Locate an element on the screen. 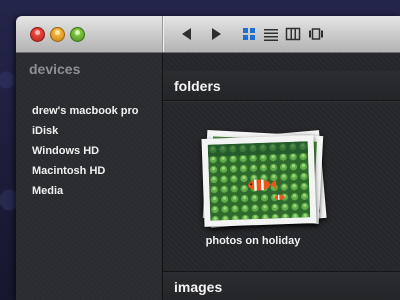 This screenshot has width=400, height=300. coverflow-icon is located at coordinates (316, 34).